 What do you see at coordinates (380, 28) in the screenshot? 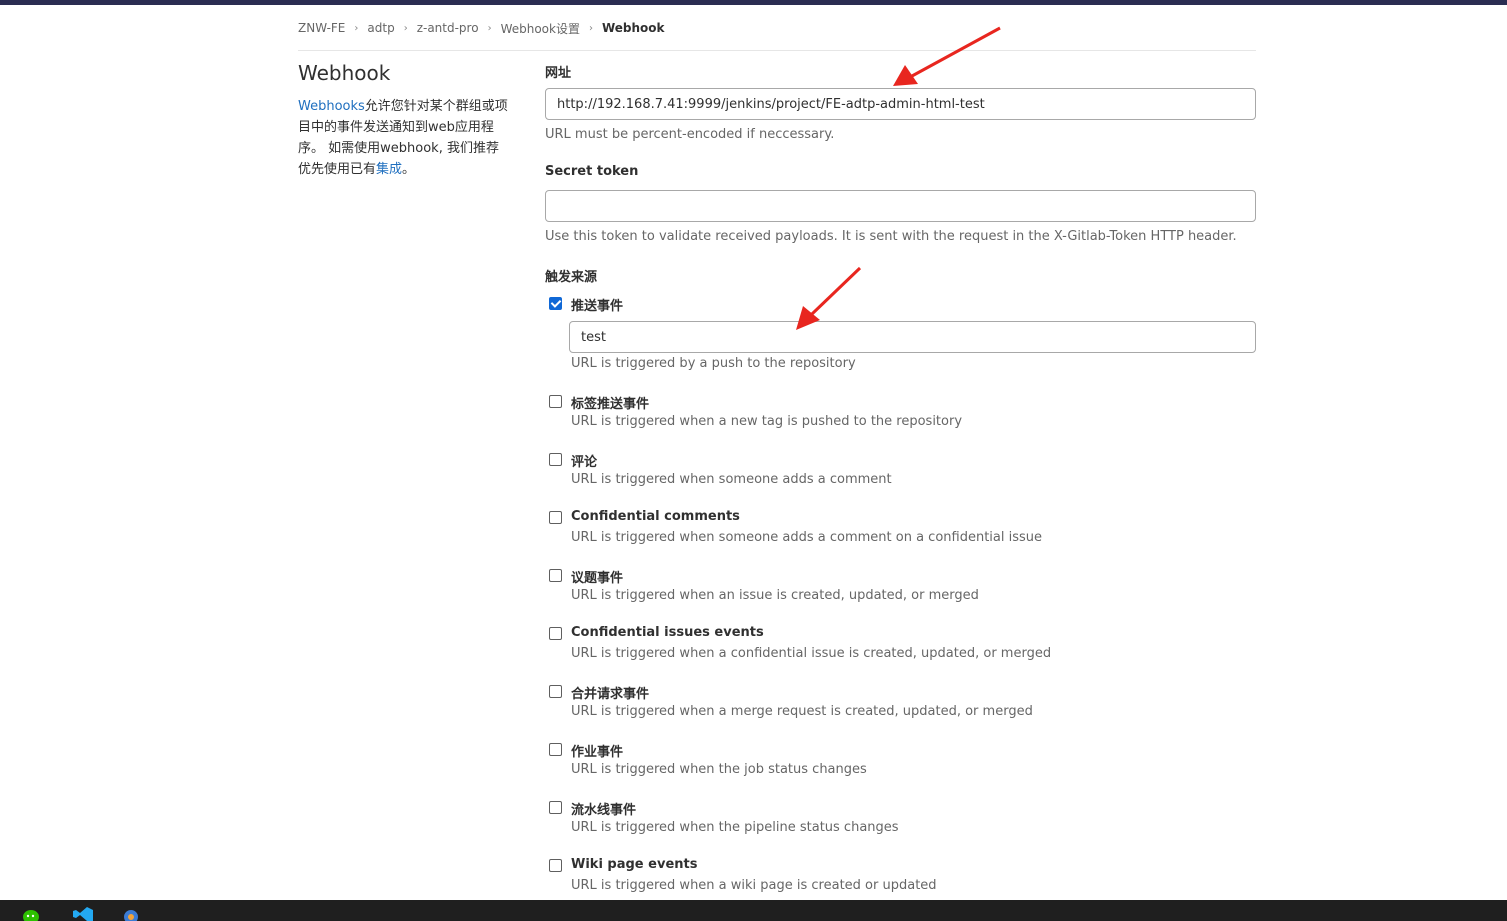
I see `breadcrumb-item-subgroup: adtp` at bounding box center [380, 28].